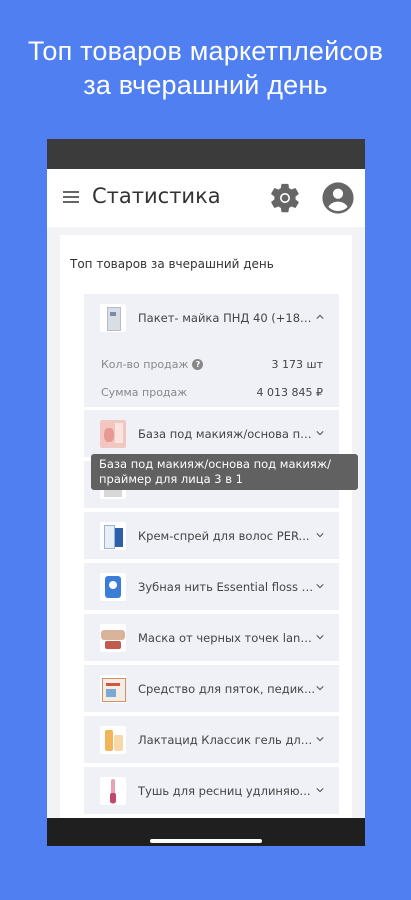 This screenshot has height=900, width=411. Describe the element at coordinates (338, 198) in the screenshot. I see `account-icon` at that location.